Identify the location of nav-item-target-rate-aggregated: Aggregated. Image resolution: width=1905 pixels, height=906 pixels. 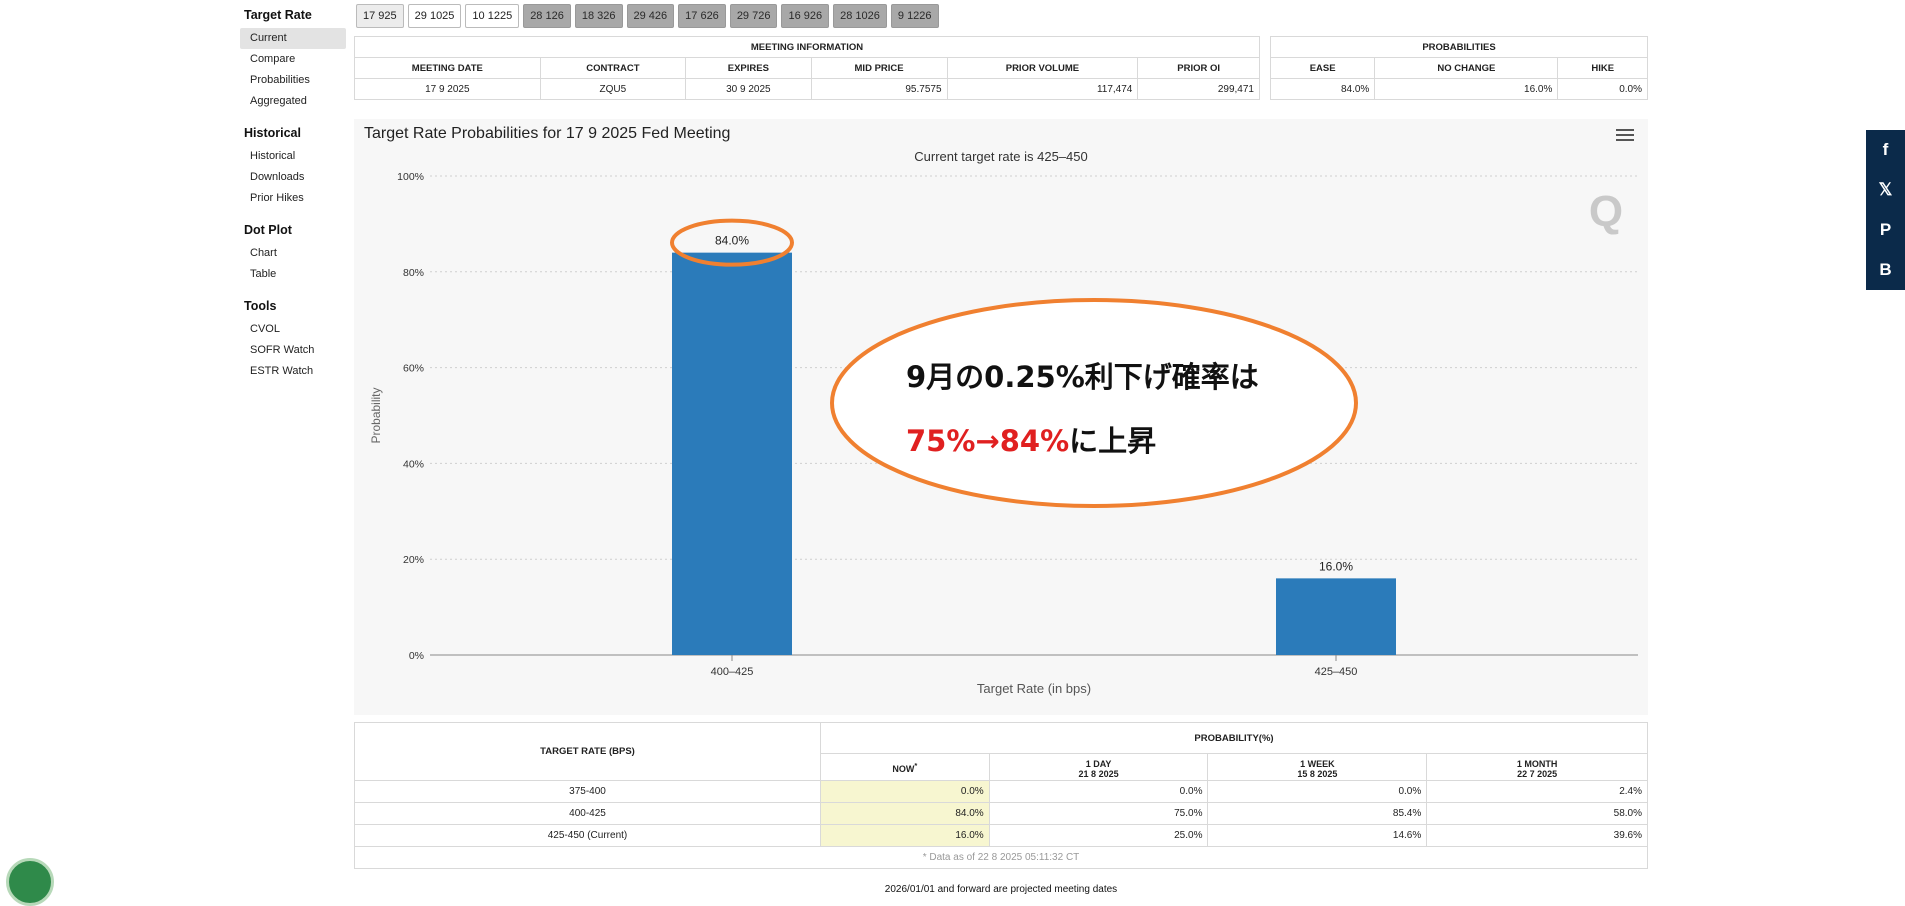
(293, 101).